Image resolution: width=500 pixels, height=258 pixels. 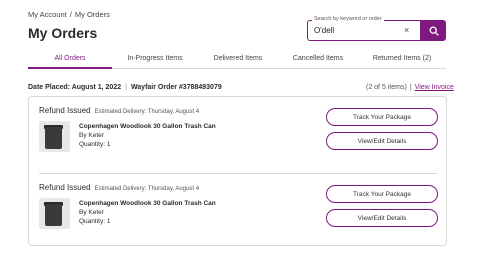 I want to click on page-title: My Orders, so click(x=63, y=33).